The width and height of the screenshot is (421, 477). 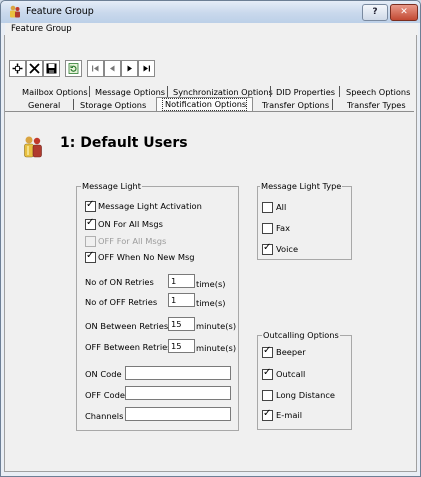 What do you see at coordinates (128, 347) in the screenshot?
I see `off-between-retries-label: OFF Between Retries` at bounding box center [128, 347].